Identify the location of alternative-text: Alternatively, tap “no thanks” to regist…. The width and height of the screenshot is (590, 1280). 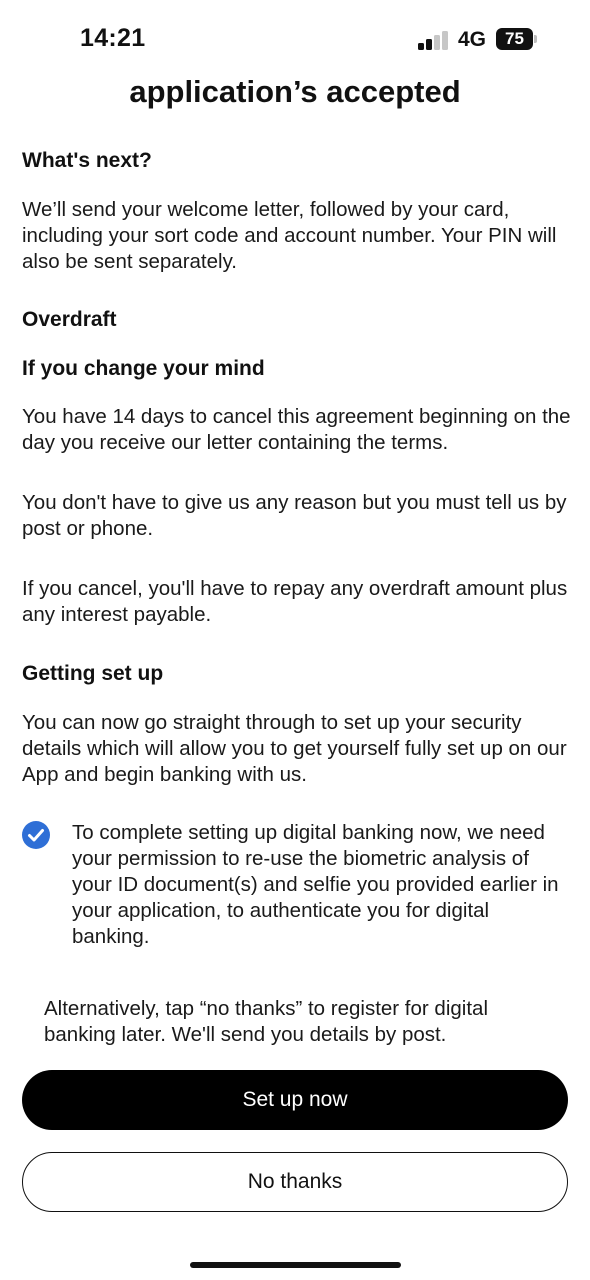
(266, 1021).